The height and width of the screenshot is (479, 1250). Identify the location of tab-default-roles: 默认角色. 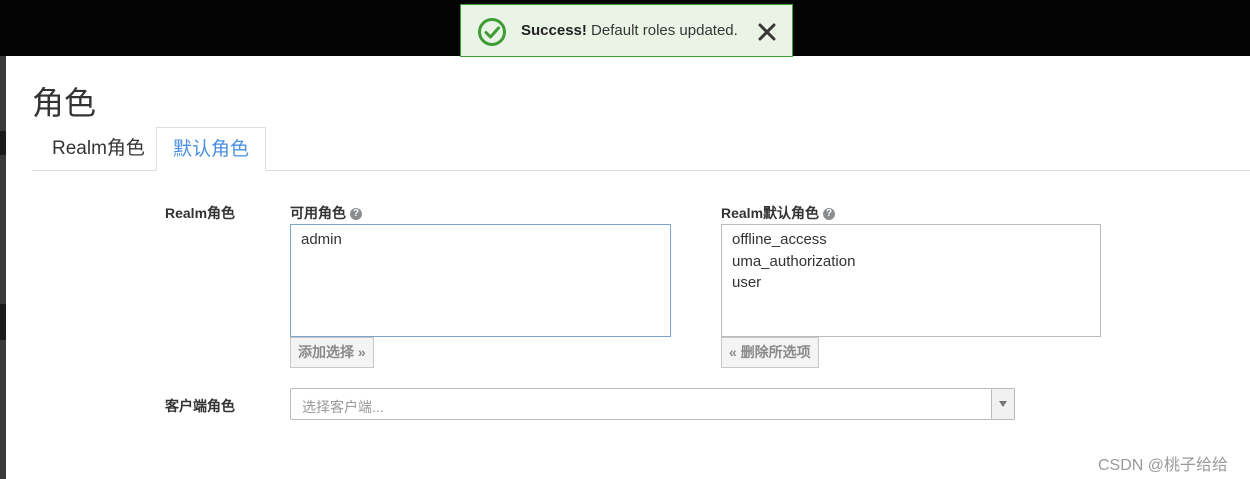
(211, 149).